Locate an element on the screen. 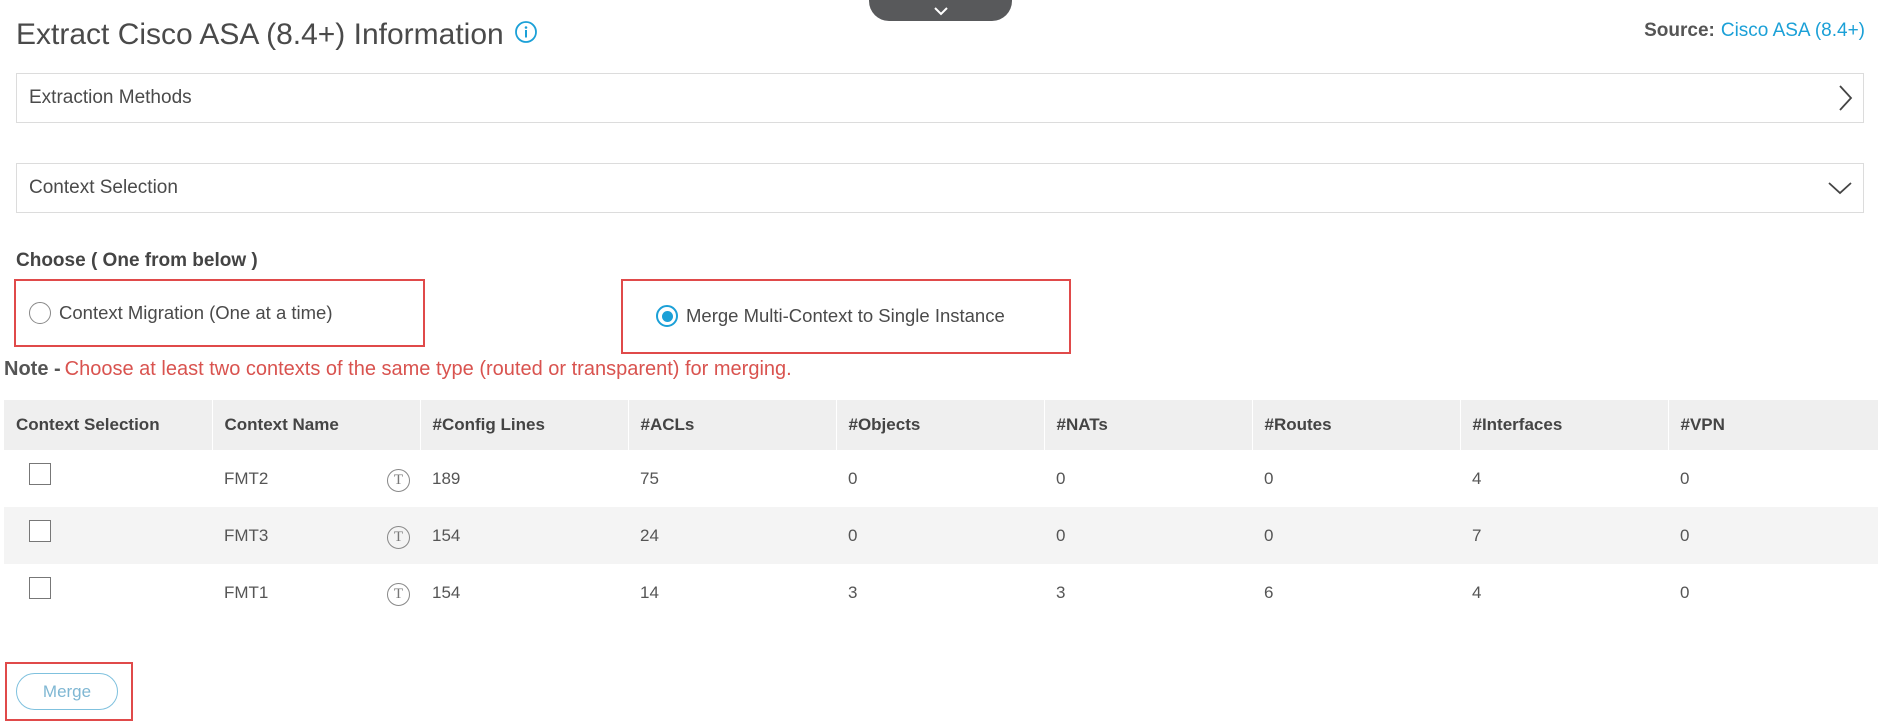 Image resolution: width=1881 pixels, height=727 pixels. acls-cell: 75 is located at coordinates (649, 478).